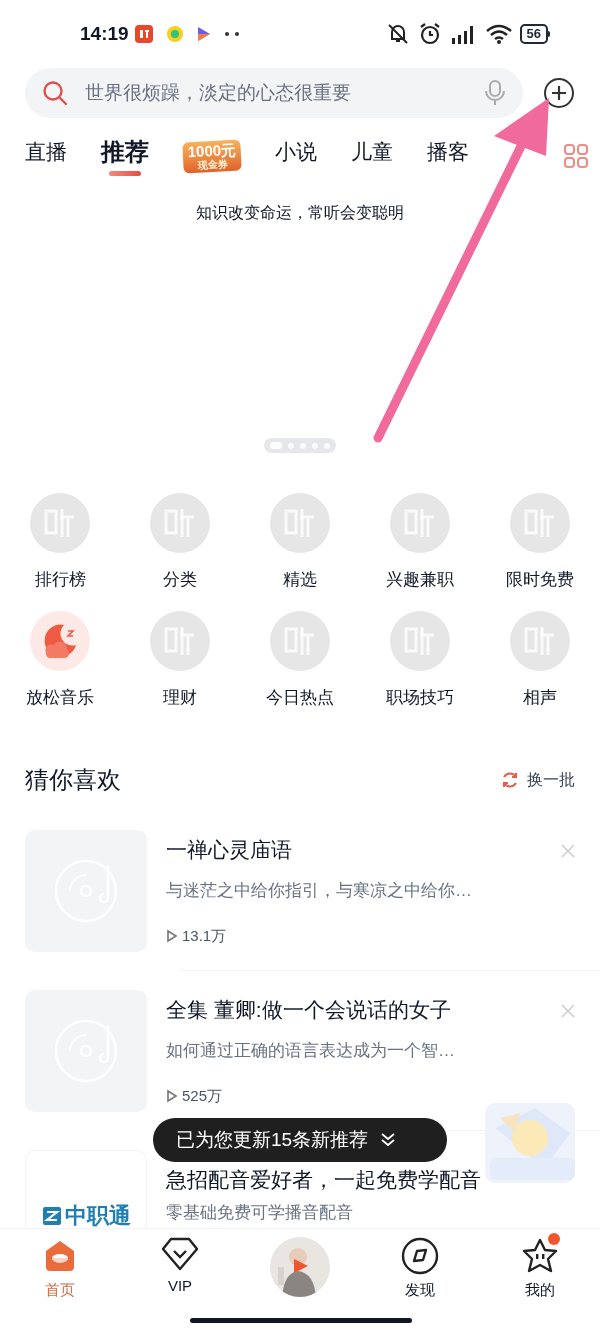 This screenshot has width=600, height=1333. I want to click on add-icon, so click(559, 93).